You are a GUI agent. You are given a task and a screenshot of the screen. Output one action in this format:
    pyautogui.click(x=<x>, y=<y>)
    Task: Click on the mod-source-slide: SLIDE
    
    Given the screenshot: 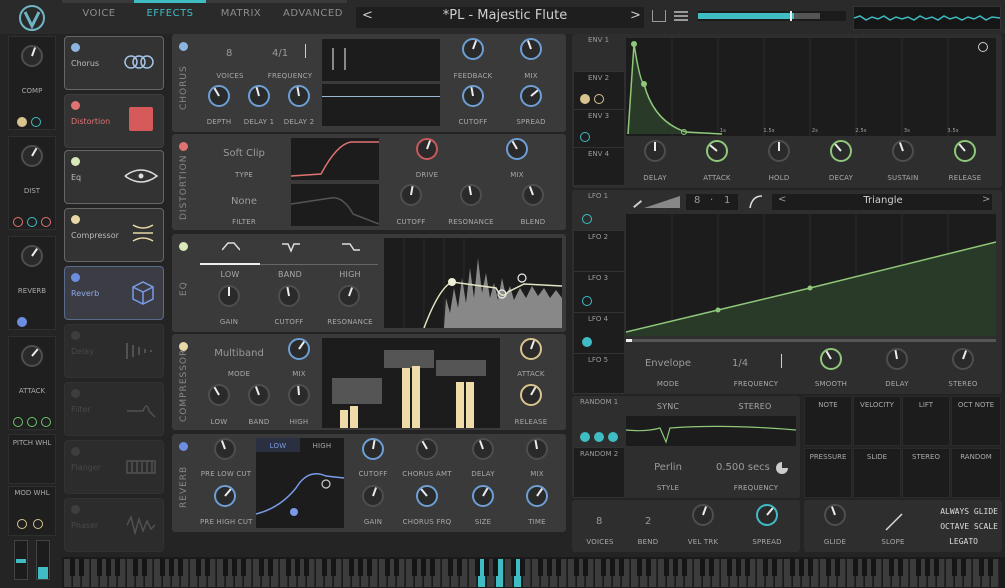 What is the action you would take?
    pyautogui.click(x=877, y=473)
    